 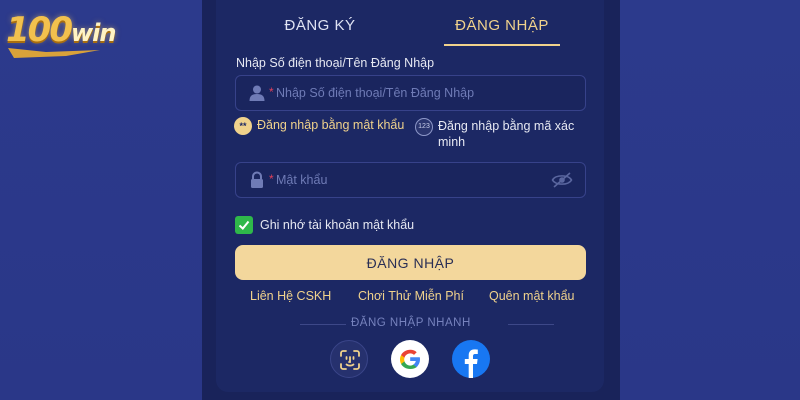 I want to click on code-mode-icon: 123, so click(x=424, y=127).